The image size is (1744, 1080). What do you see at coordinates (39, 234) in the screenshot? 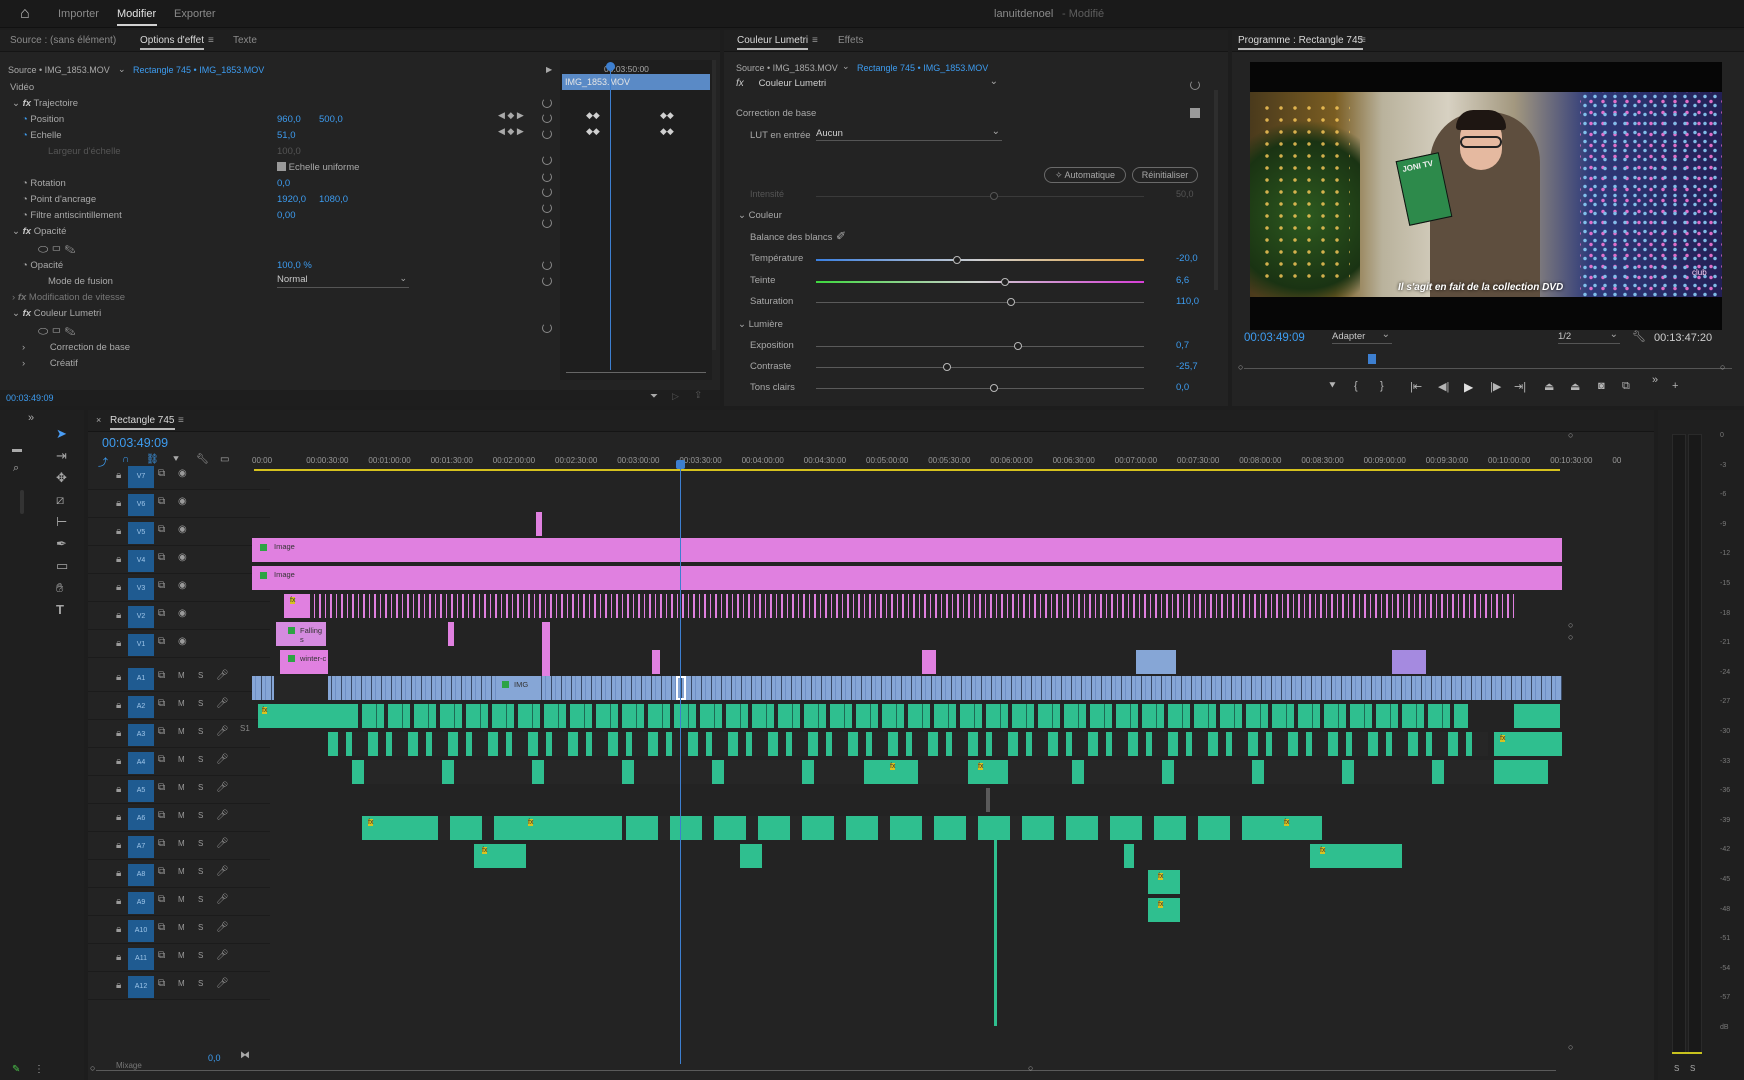
I see `fx-opacity: ⌄ fx Opacité` at bounding box center [39, 234].